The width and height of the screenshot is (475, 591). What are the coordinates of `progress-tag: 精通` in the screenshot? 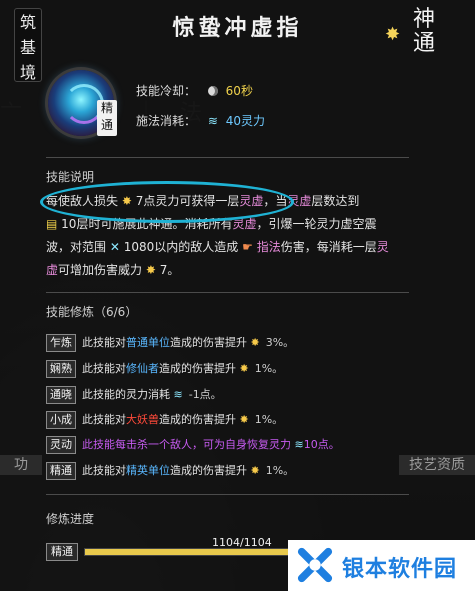 It's located at (62, 552).